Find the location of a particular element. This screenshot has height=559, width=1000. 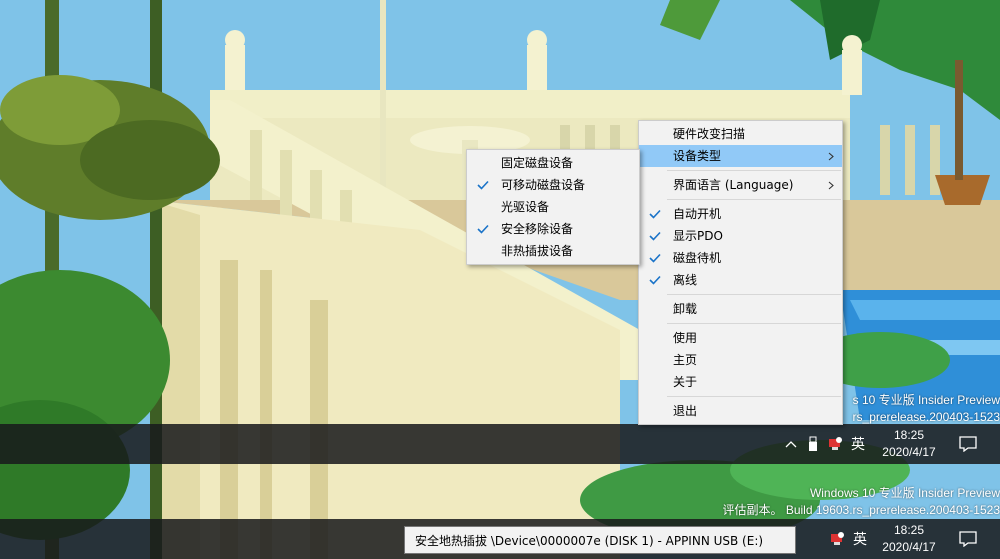

menu-item-label: 离线 is located at coordinates (685, 280).